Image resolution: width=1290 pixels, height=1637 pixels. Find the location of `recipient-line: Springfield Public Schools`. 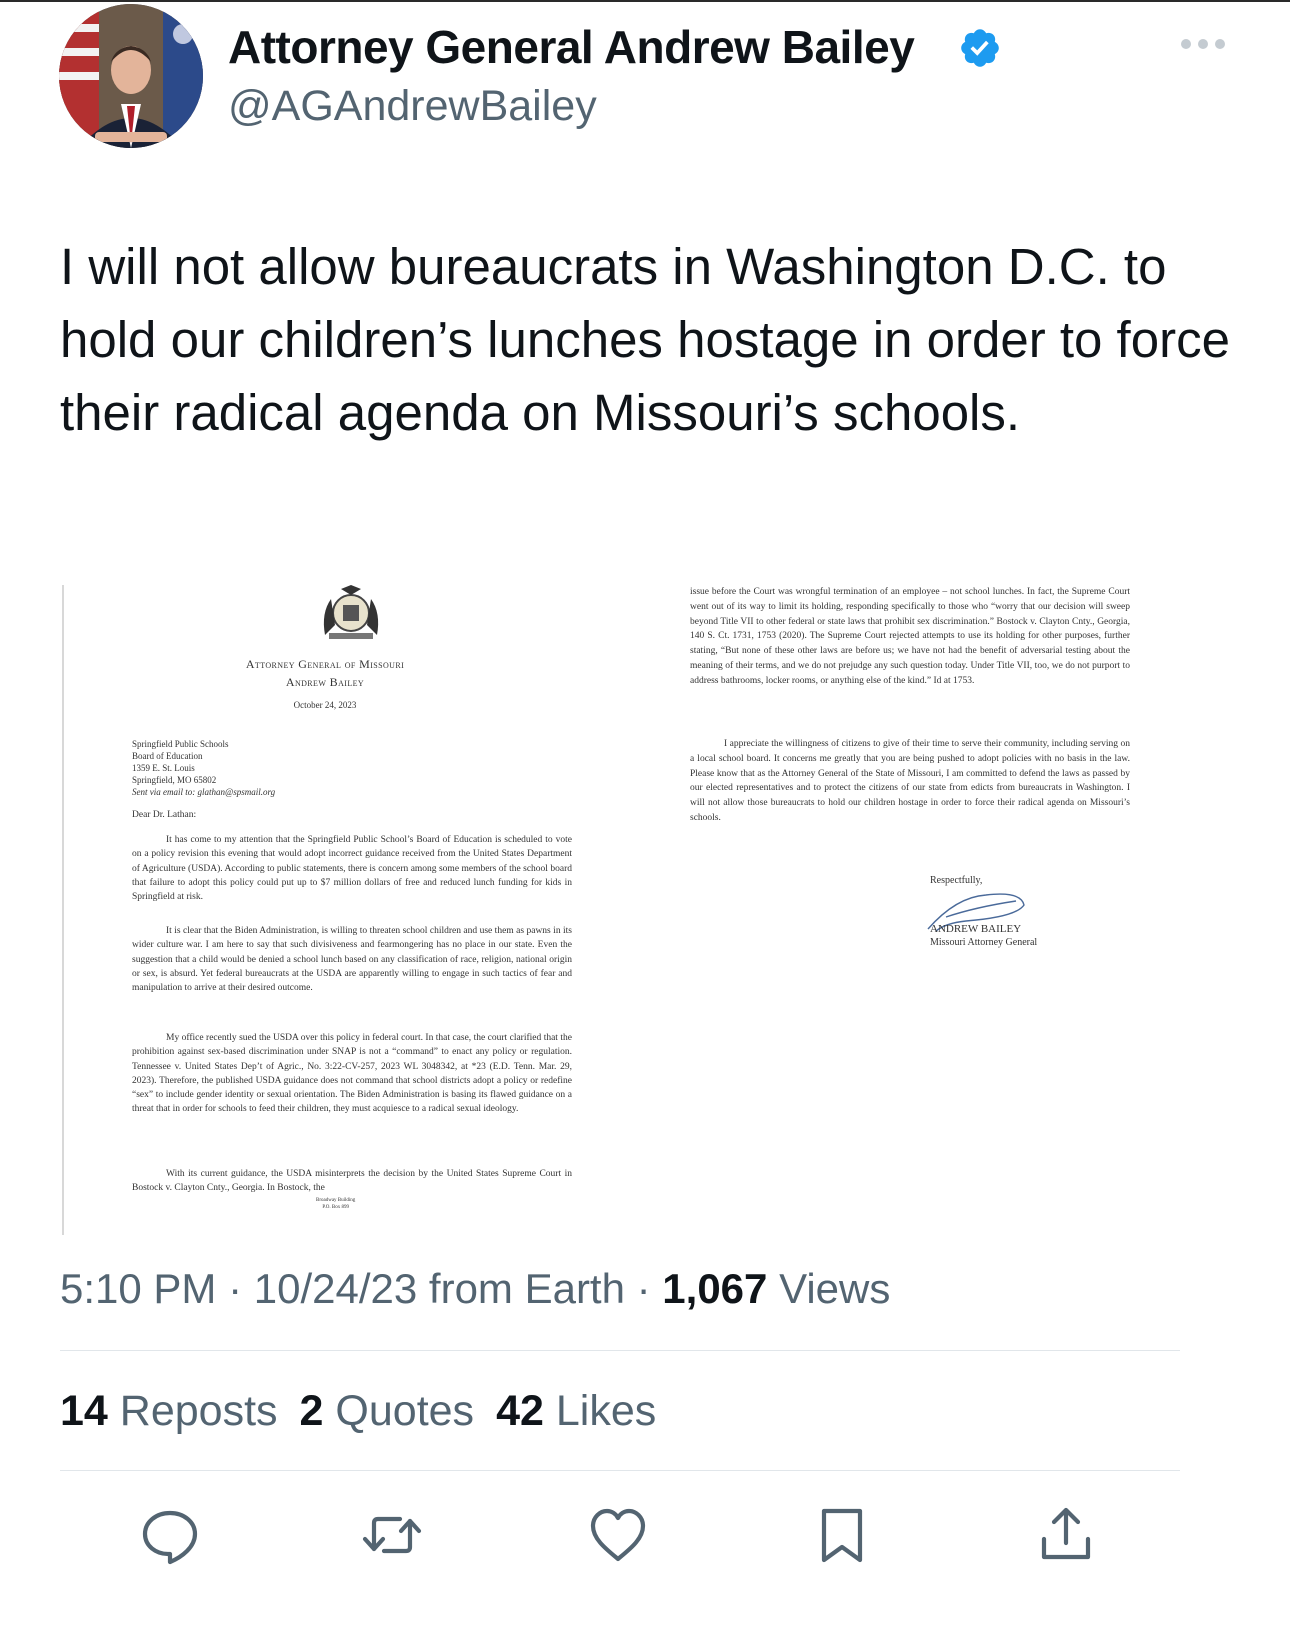

recipient-line: Springfield Public Schools is located at coordinates (180, 744).